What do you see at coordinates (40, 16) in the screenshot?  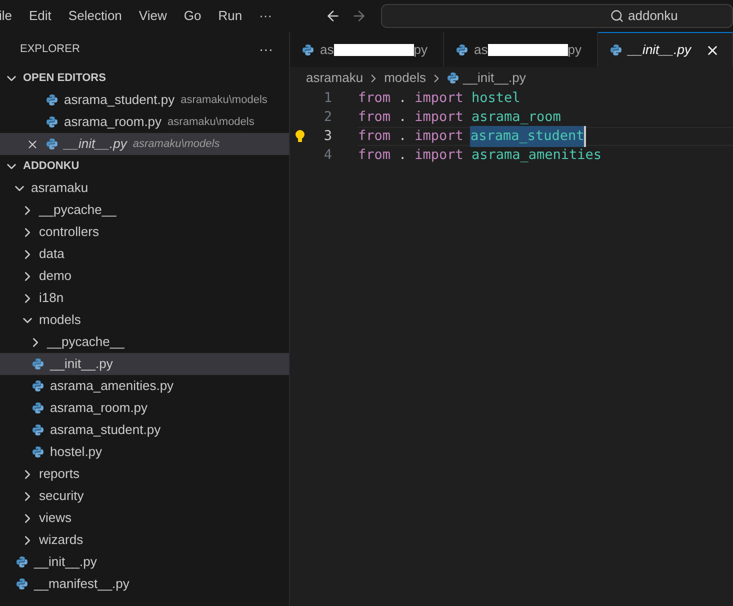 I see `menu-item: Edit` at bounding box center [40, 16].